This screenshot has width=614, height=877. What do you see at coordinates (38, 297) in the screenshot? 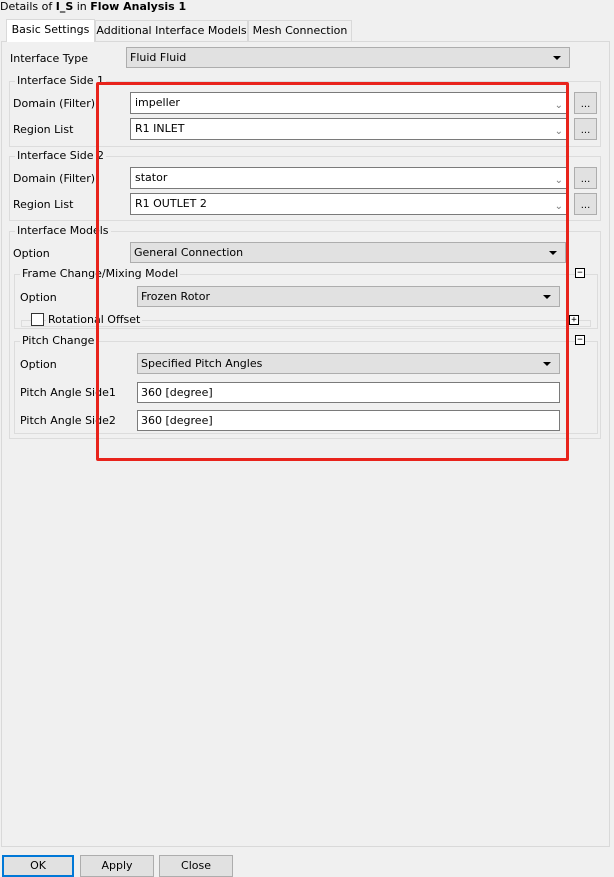
I see `frame-change-option-label: Option` at bounding box center [38, 297].